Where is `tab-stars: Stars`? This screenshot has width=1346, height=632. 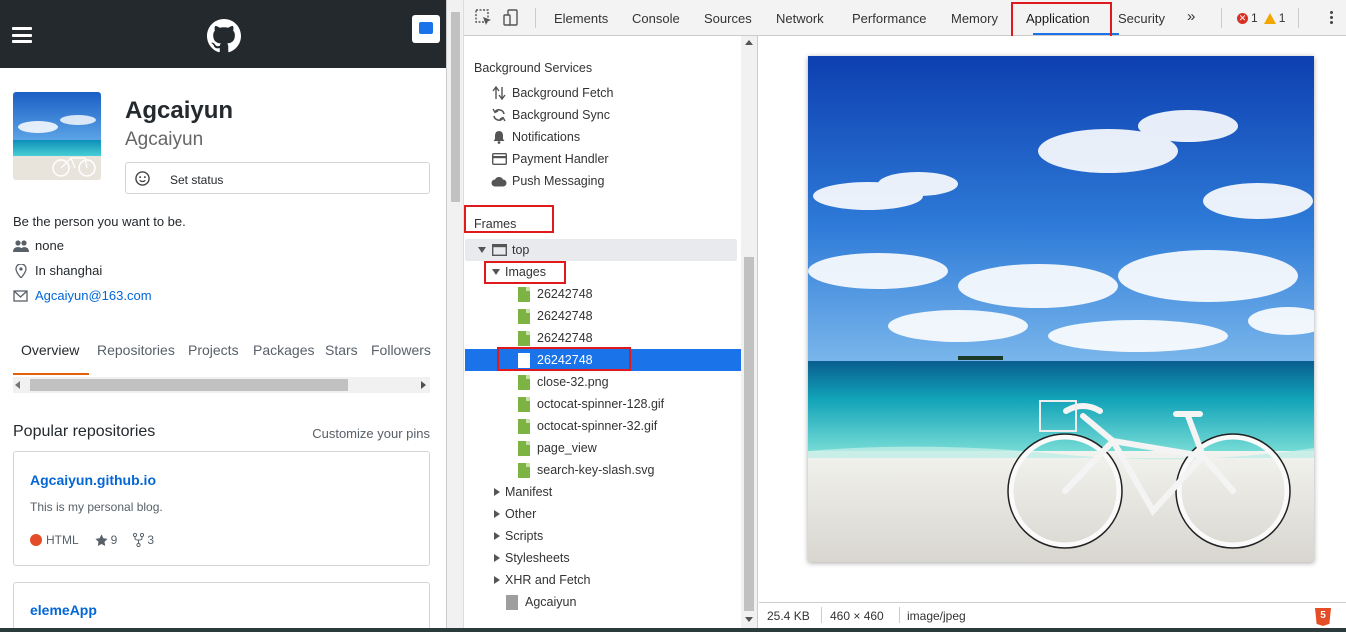
tab-stars: Stars is located at coordinates (341, 350).